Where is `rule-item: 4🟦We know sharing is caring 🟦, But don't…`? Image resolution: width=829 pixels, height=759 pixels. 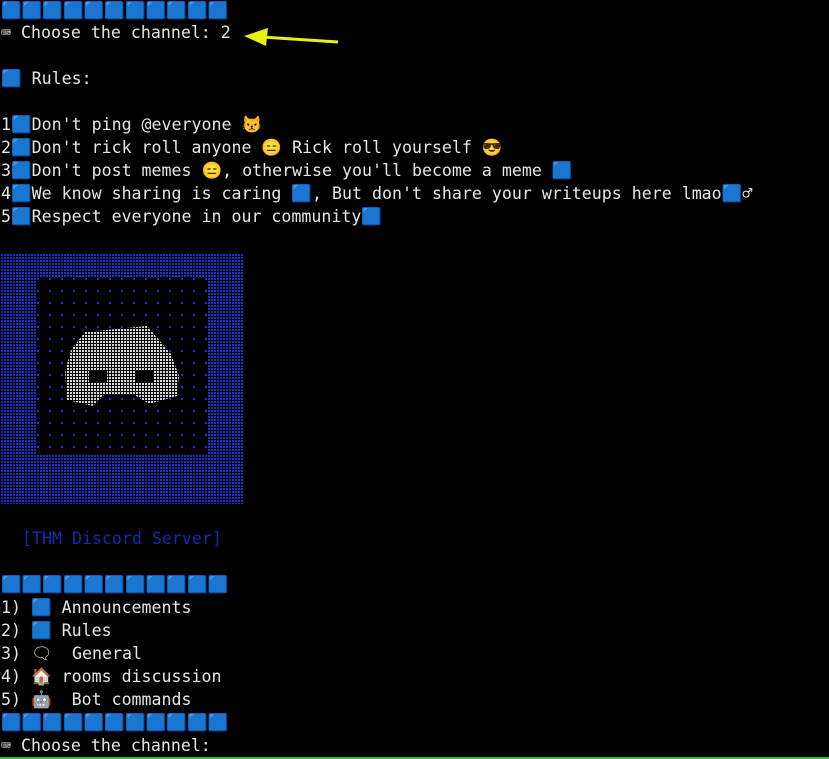
rule-item: 4🟦We know sharing is caring 🟦, But don't… is located at coordinates (377, 193).